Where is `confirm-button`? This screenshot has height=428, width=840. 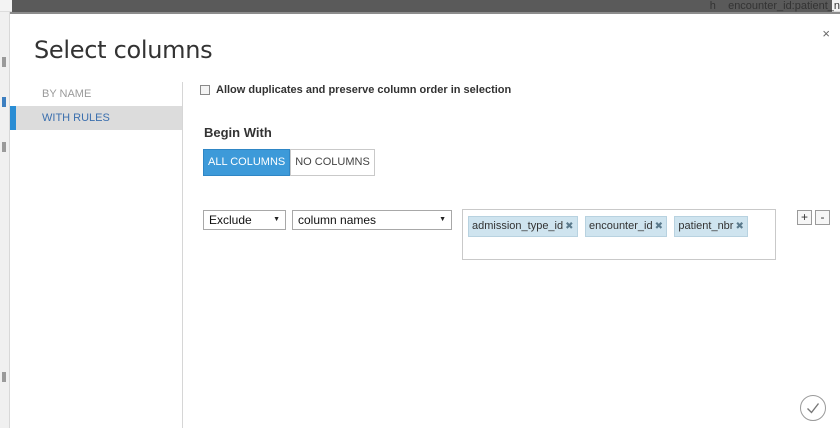 confirm-button is located at coordinates (813, 408).